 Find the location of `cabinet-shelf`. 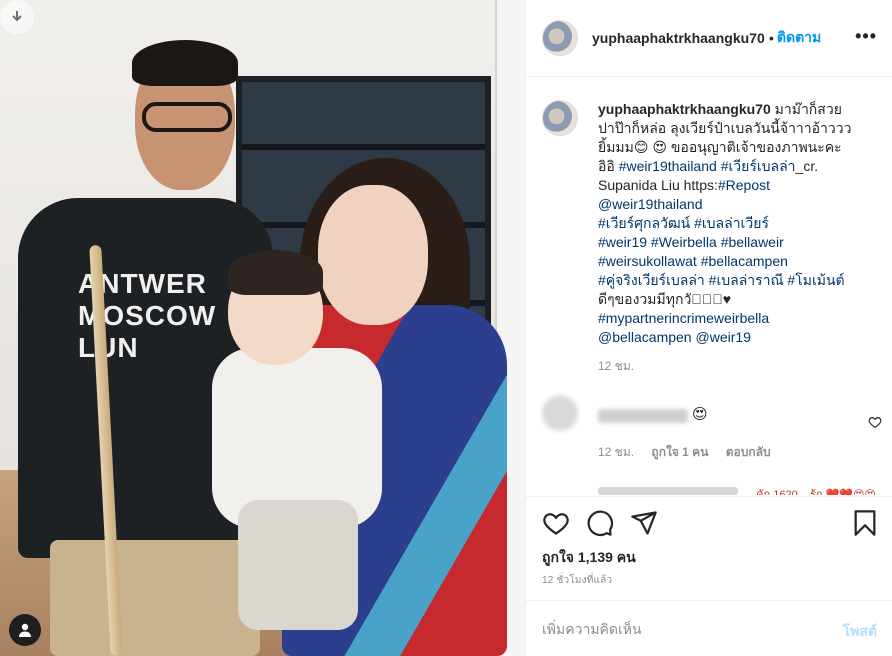

cabinet-shelf is located at coordinates (363, 147).